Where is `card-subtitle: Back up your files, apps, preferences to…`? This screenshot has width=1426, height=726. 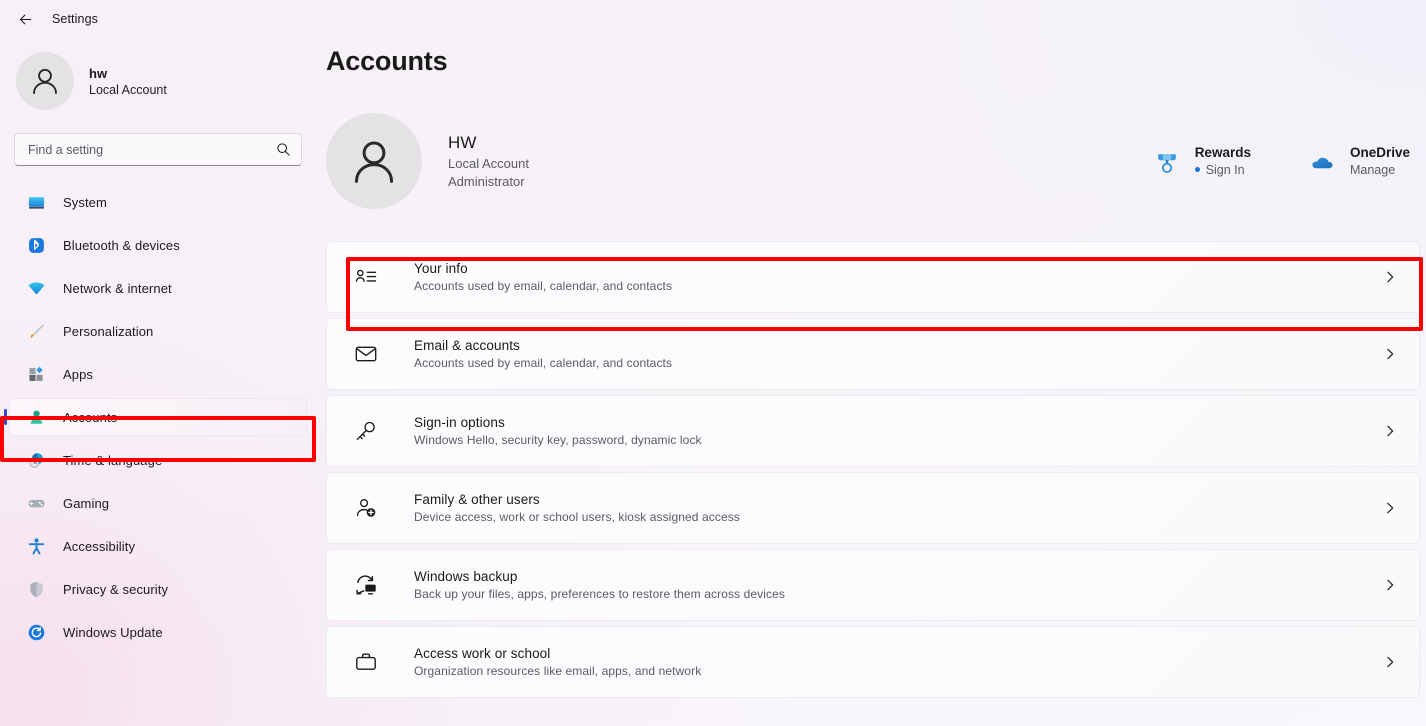 card-subtitle: Back up your files, apps, preferences to… is located at coordinates (599, 594).